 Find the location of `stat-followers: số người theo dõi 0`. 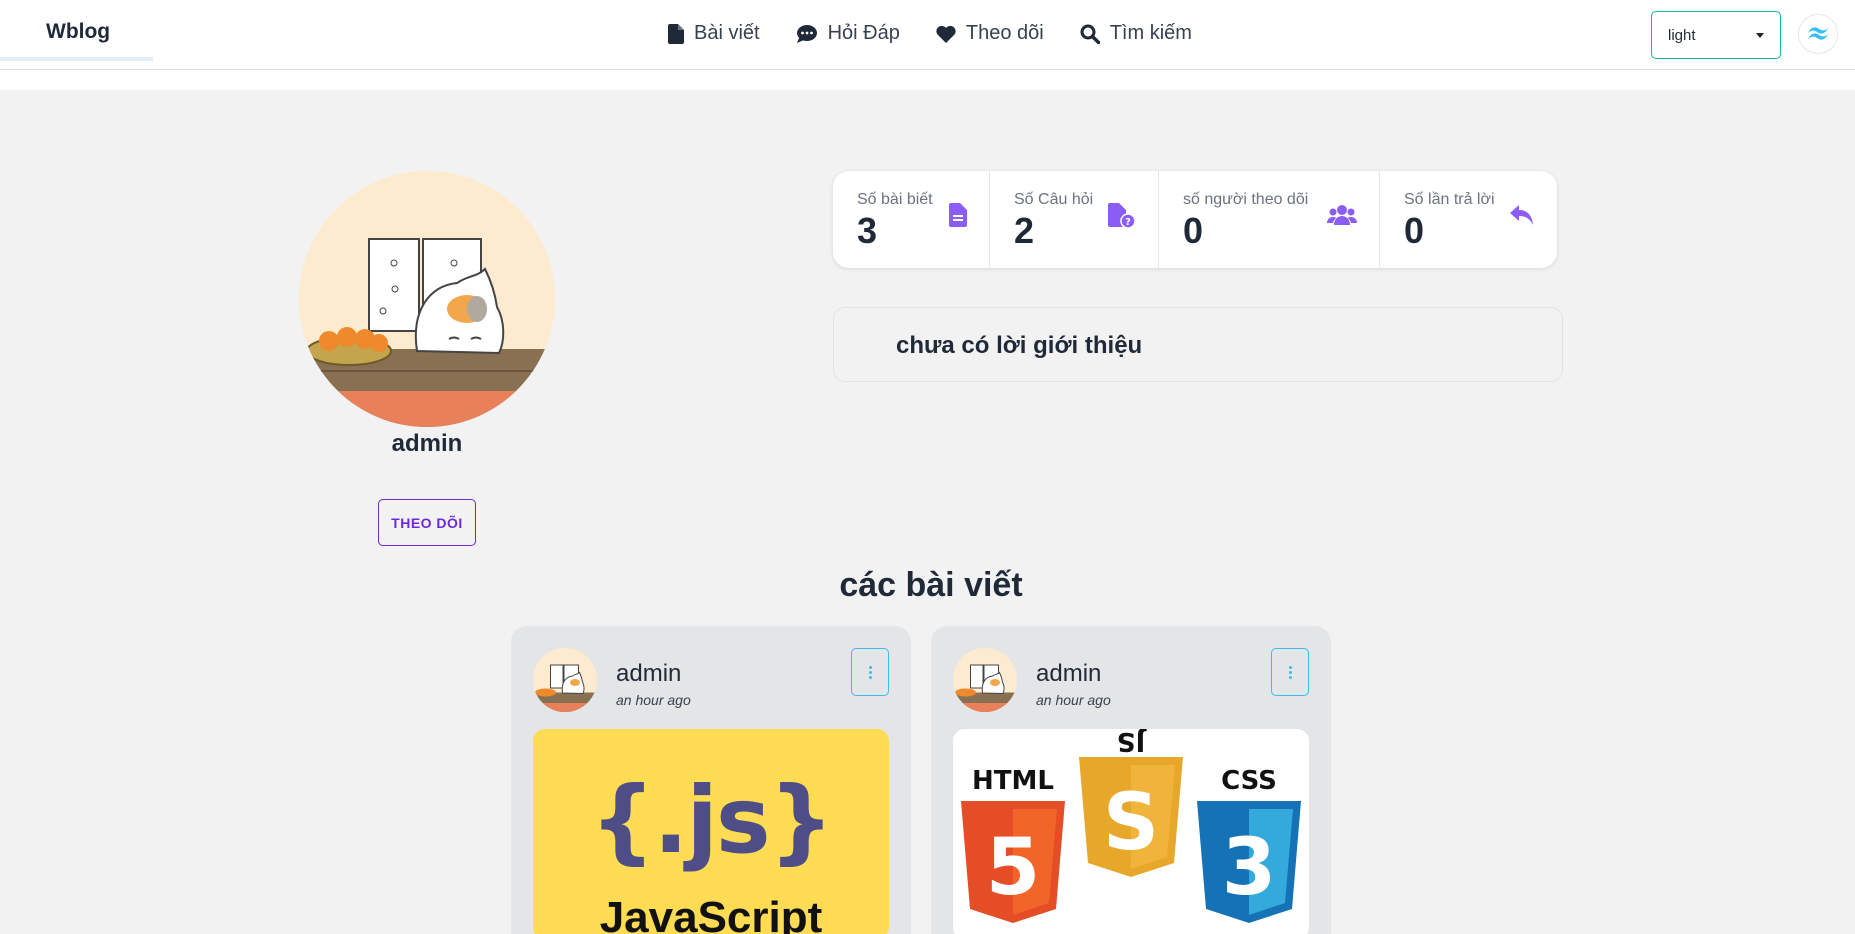

stat-followers: số người theo dõi 0 is located at coordinates (1269, 219).